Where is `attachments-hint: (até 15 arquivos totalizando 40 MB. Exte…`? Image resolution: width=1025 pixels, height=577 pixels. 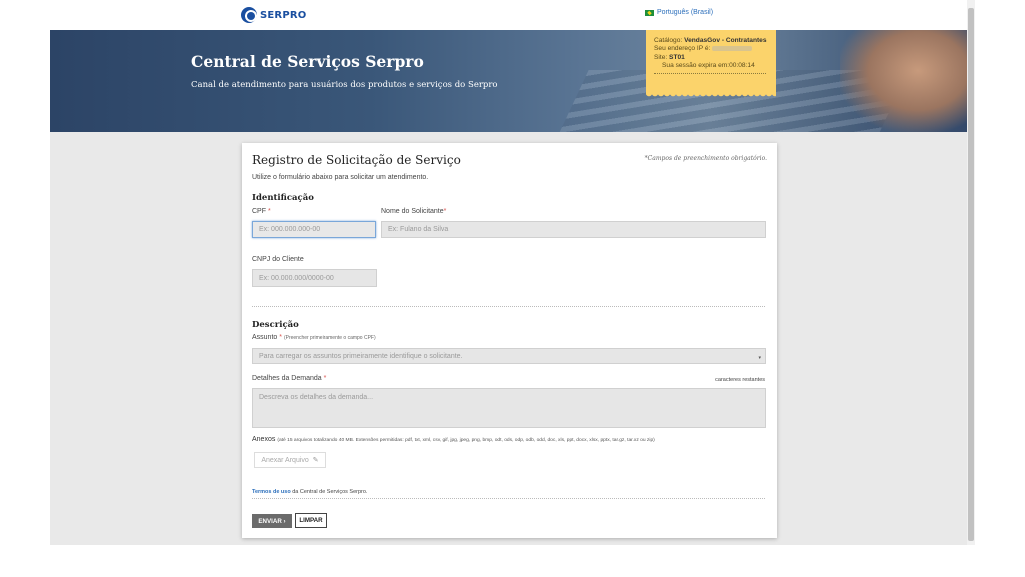
attachments-hint: (até 15 arquivos totalizando 40 MB. Exte… is located at coordinates (466, 440).